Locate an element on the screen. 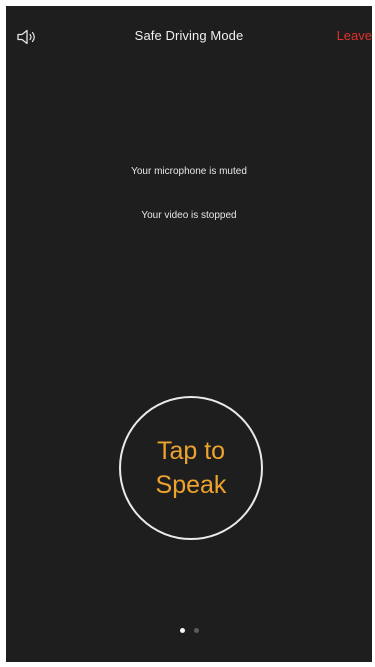  page-indicator is located at coordinates (189, 630).